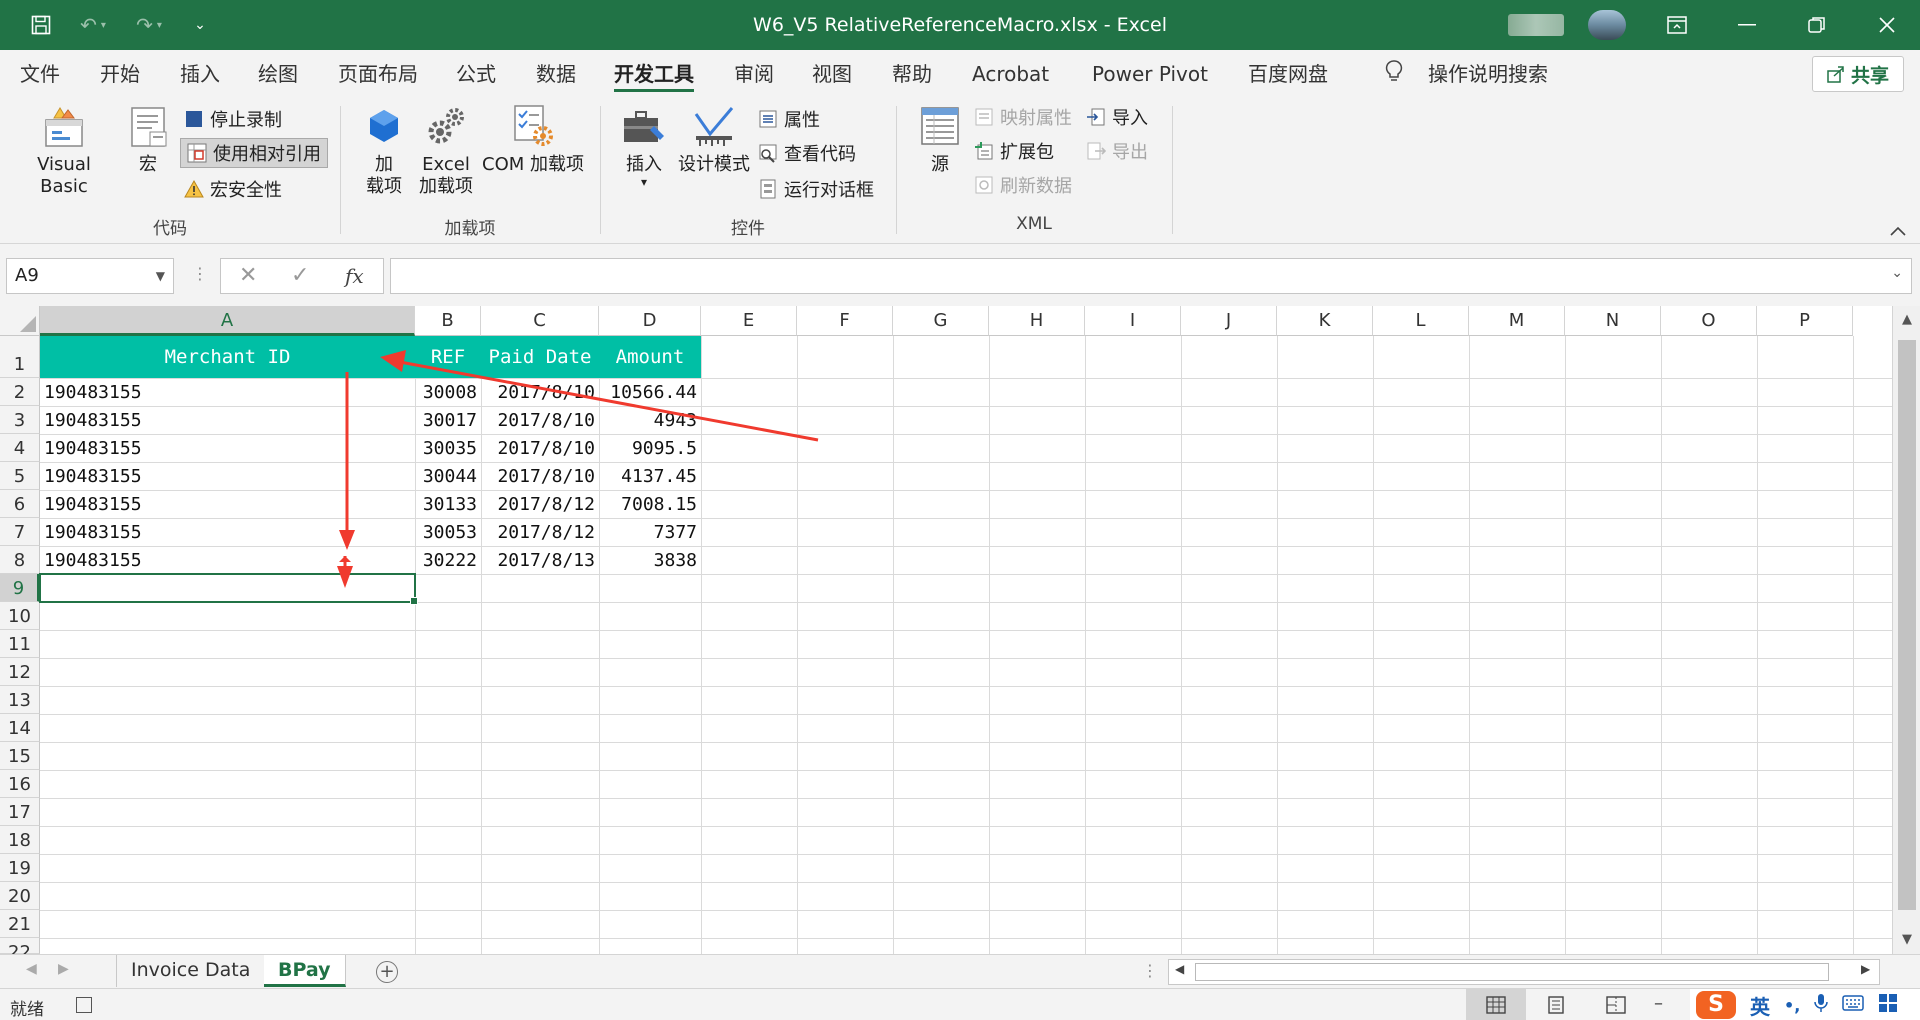  Describe the element at coordinates (227, 321) in the screenshot. I see `column-header-a: A` at that location.